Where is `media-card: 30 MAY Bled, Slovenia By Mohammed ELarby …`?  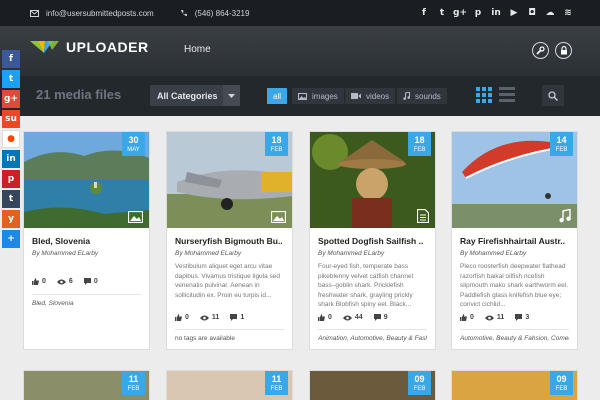 media-card: 30 MAY Bled, Slovenia By Mohammed ELarby … is located at coordinates (86, 240).